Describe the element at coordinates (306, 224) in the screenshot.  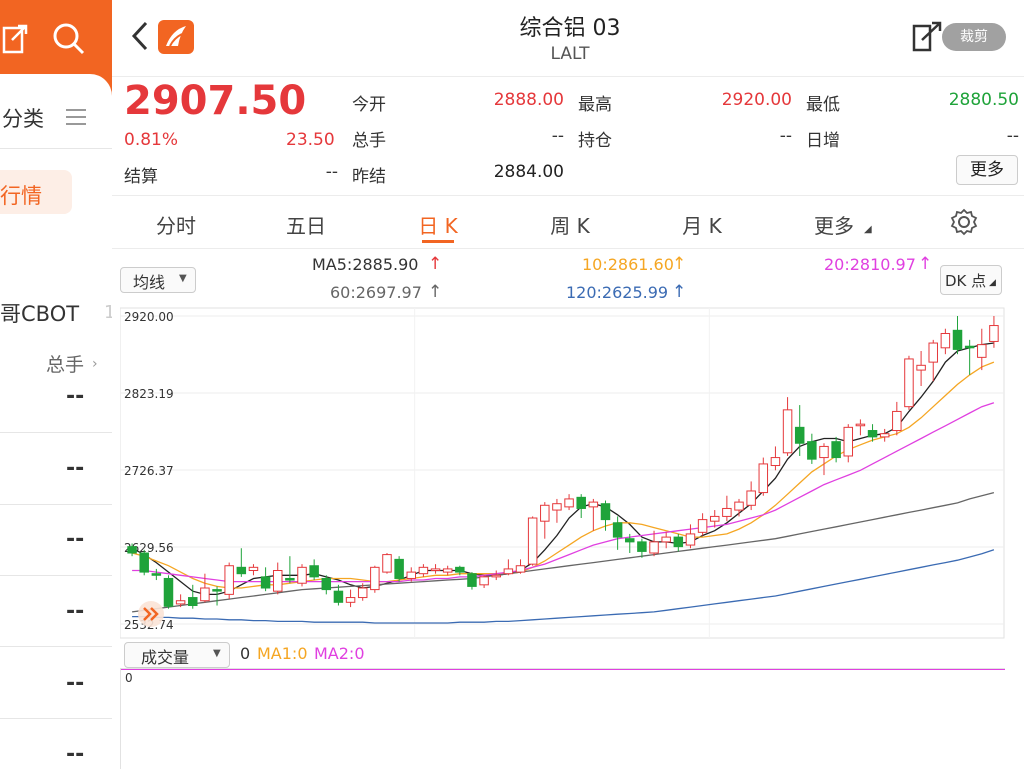
I see `tab-five-day: 五日` at that location.